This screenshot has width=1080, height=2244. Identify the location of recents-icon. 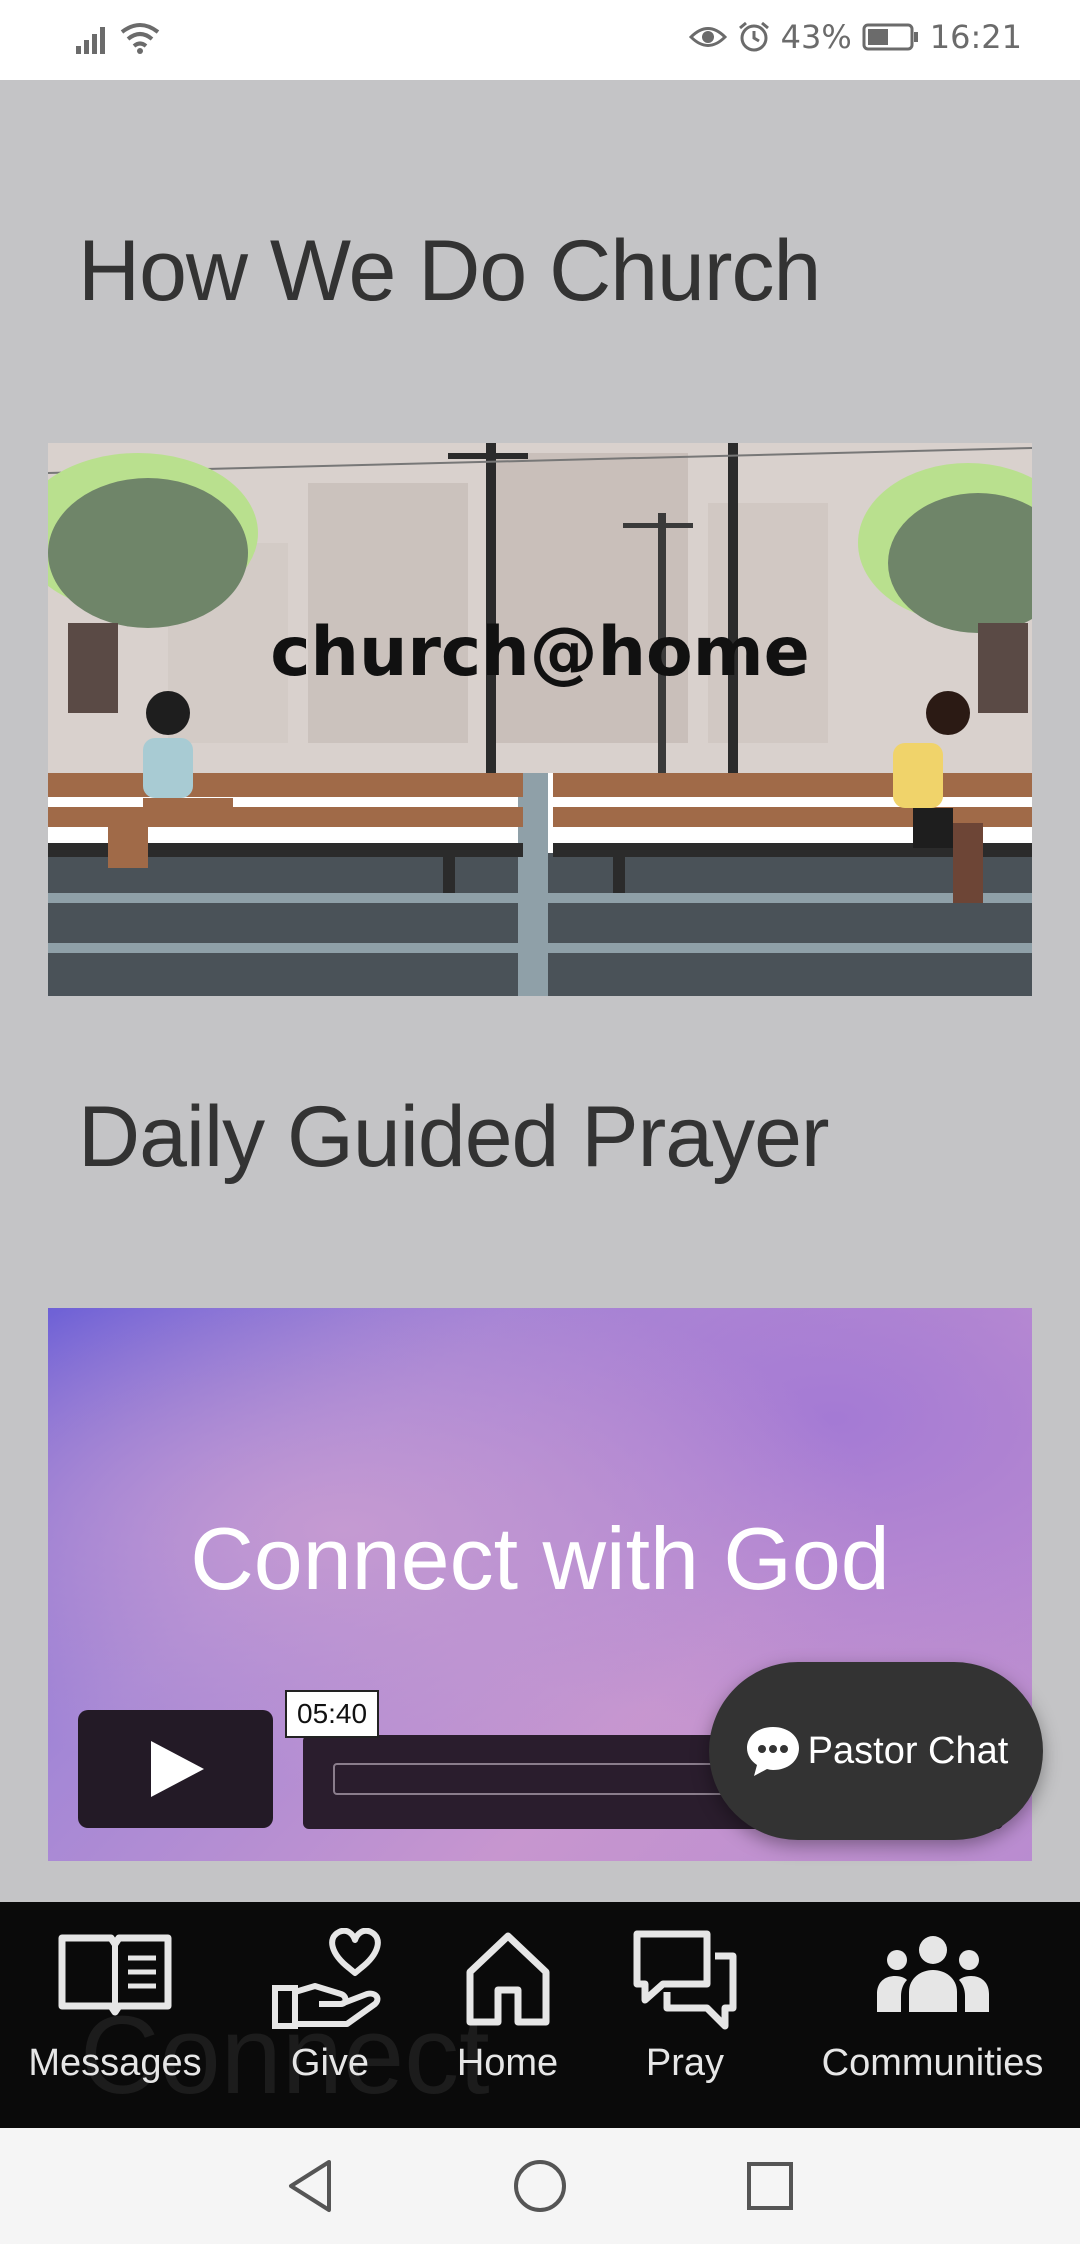
(770, 2186).